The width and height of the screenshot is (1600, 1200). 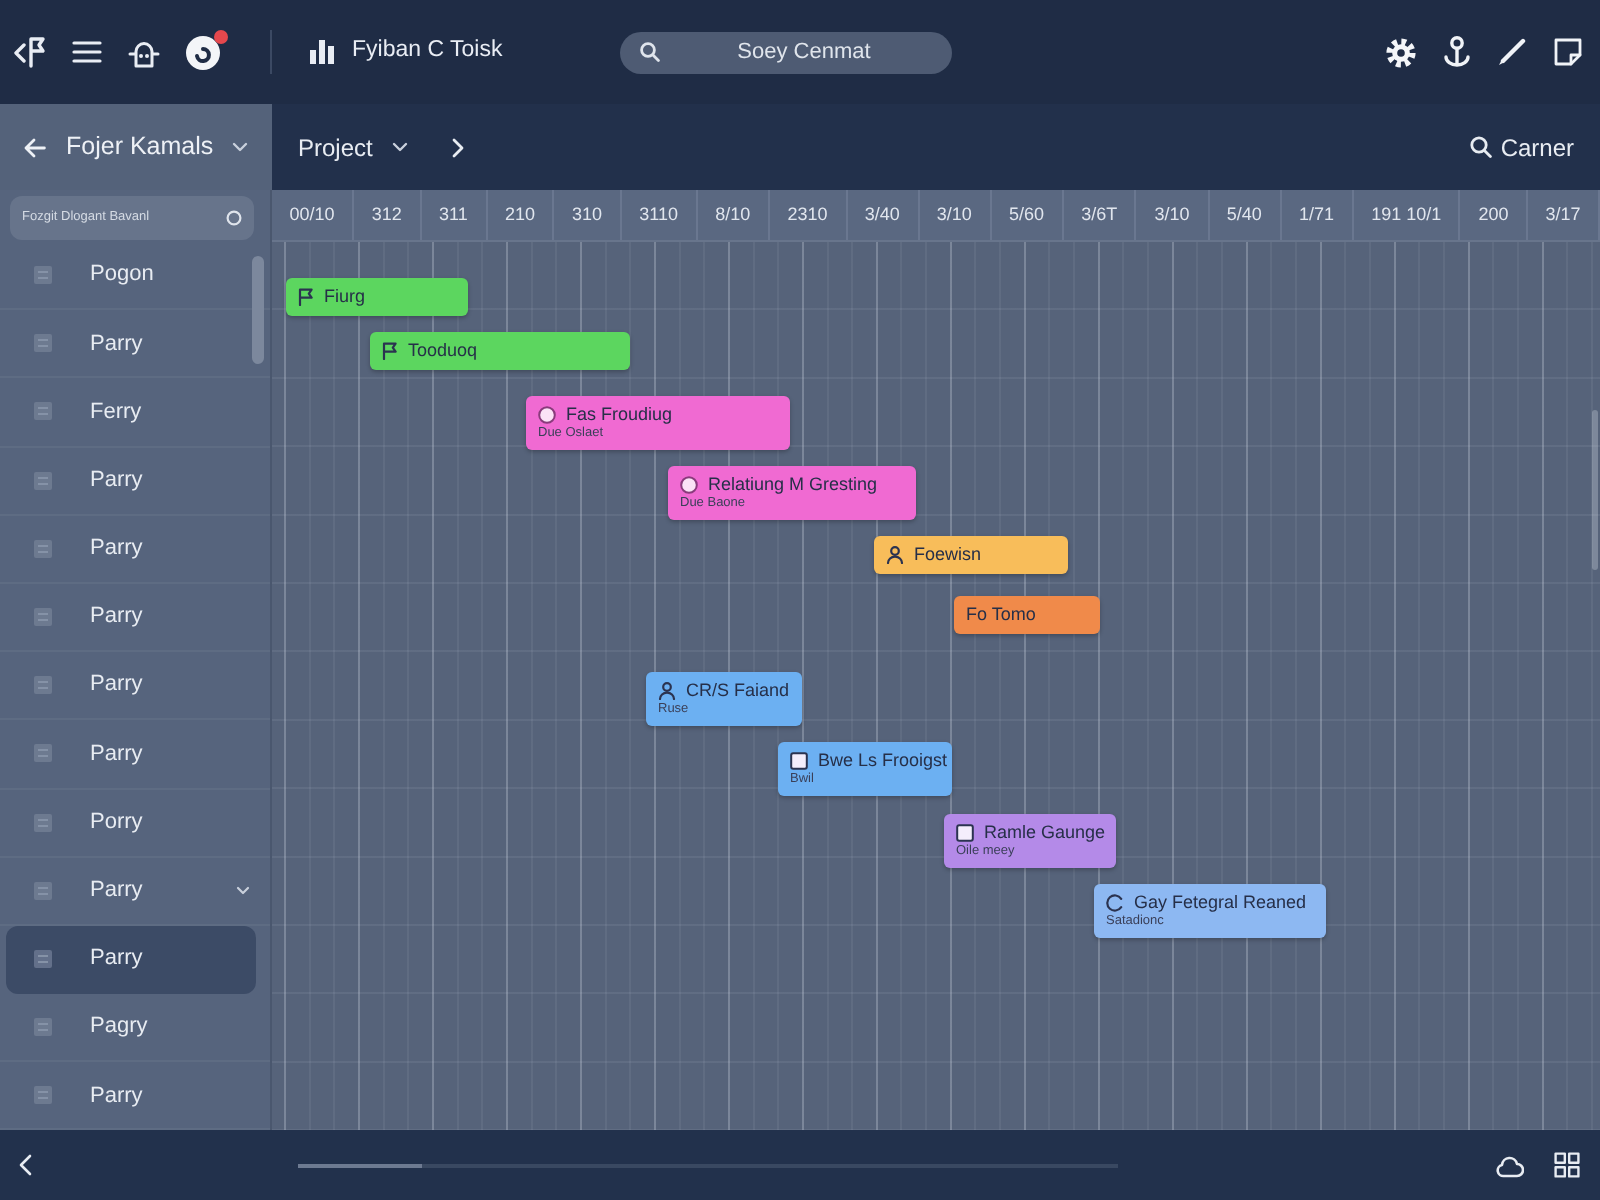 I want to click on anchor-icon, so click(x=1457, y=52).